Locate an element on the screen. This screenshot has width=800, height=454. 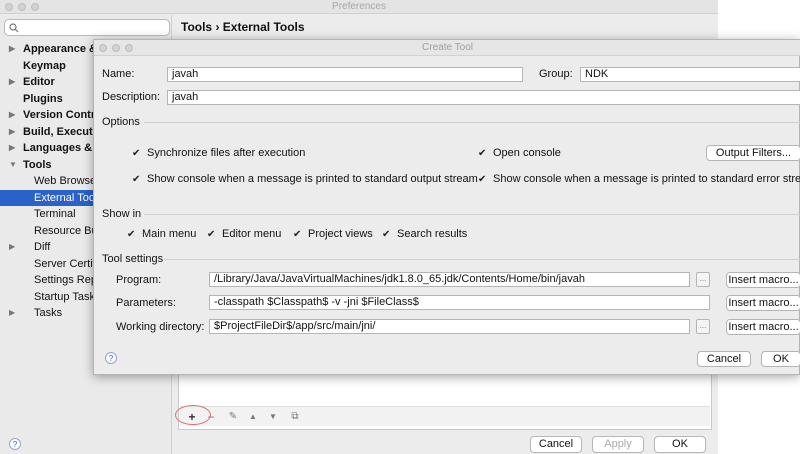
copy-tool-button: ⧉ is located at coordinates (295, 417).